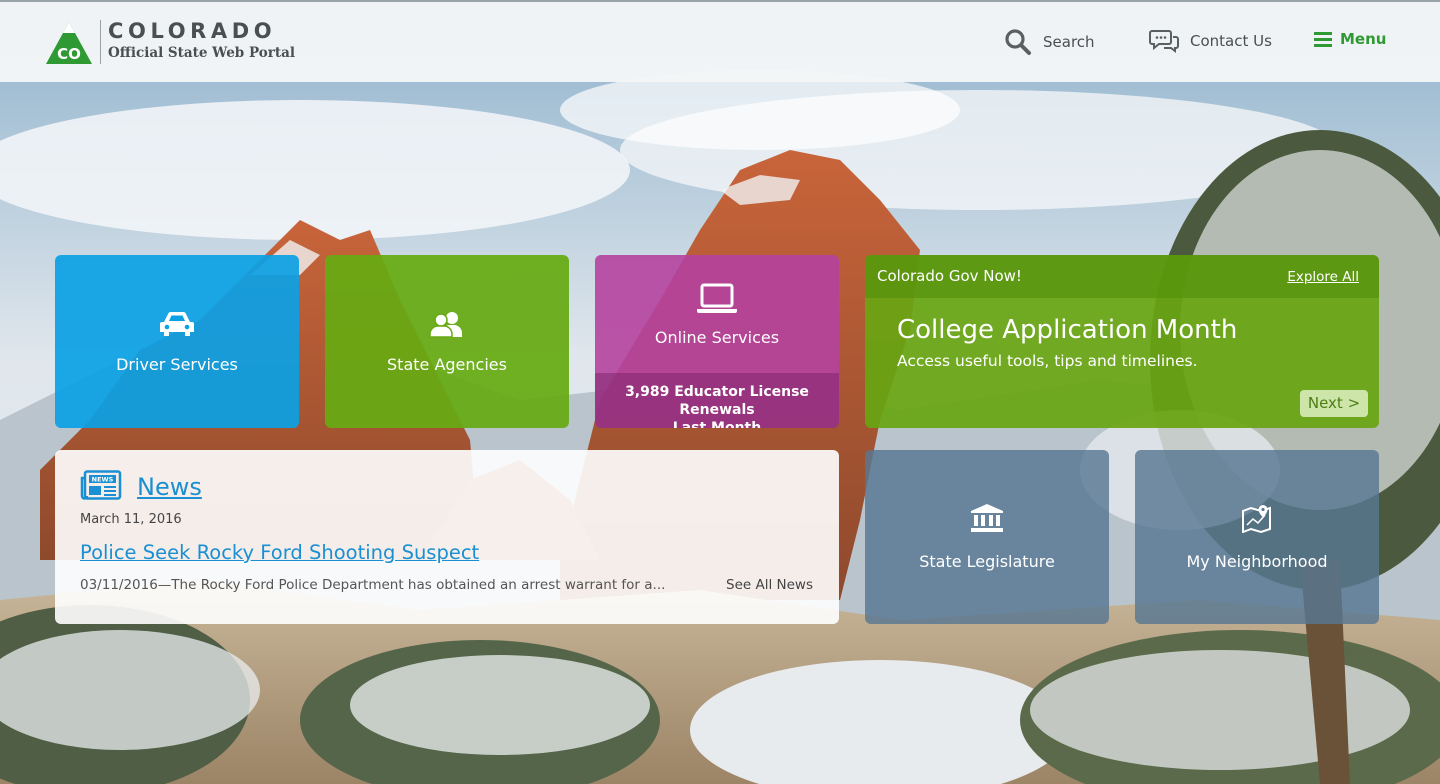 Image resolution: width=1440 pixels, height=784 pixels. What do you see at coordinates (1257, 520) in the screenshot?
I see `map-pin-icon` at bounding box center [1257, 520].